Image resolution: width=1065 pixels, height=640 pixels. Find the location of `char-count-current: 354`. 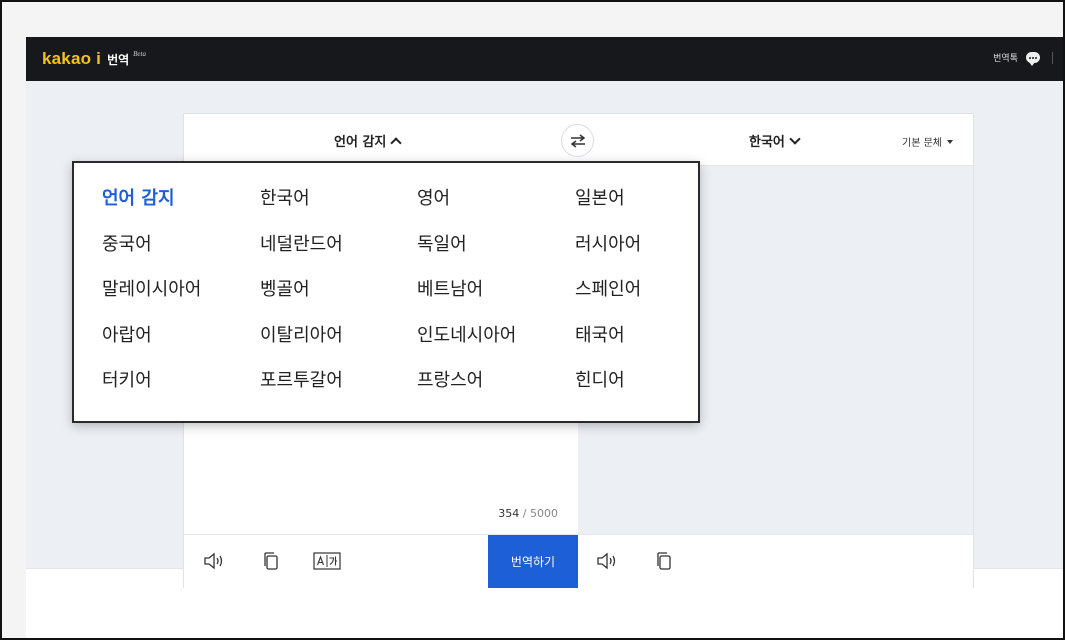

char-count-current: 354 is located at coordinates (509, 513).